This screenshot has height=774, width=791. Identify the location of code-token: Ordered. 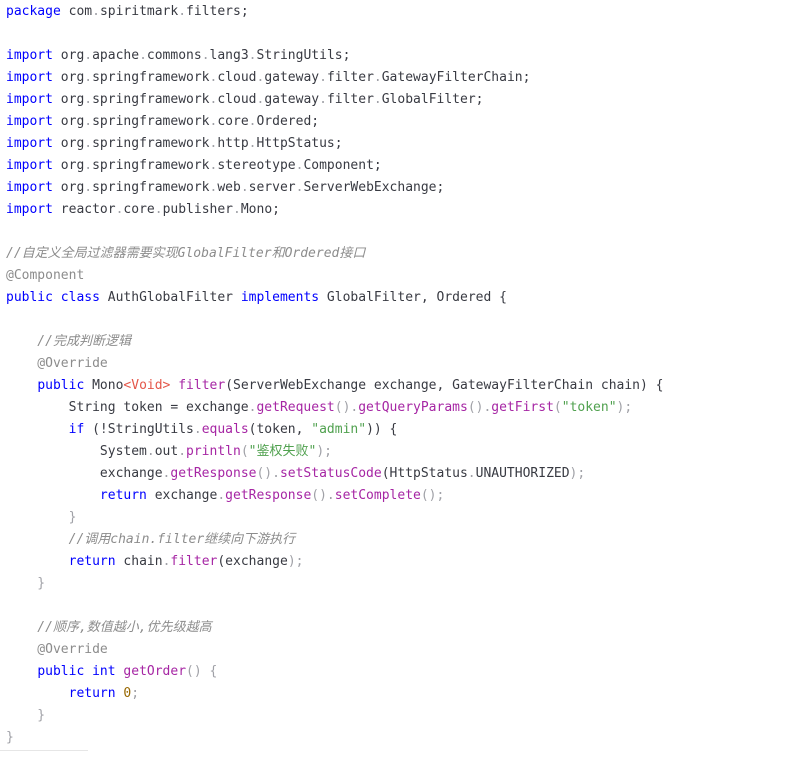
(284, 121).